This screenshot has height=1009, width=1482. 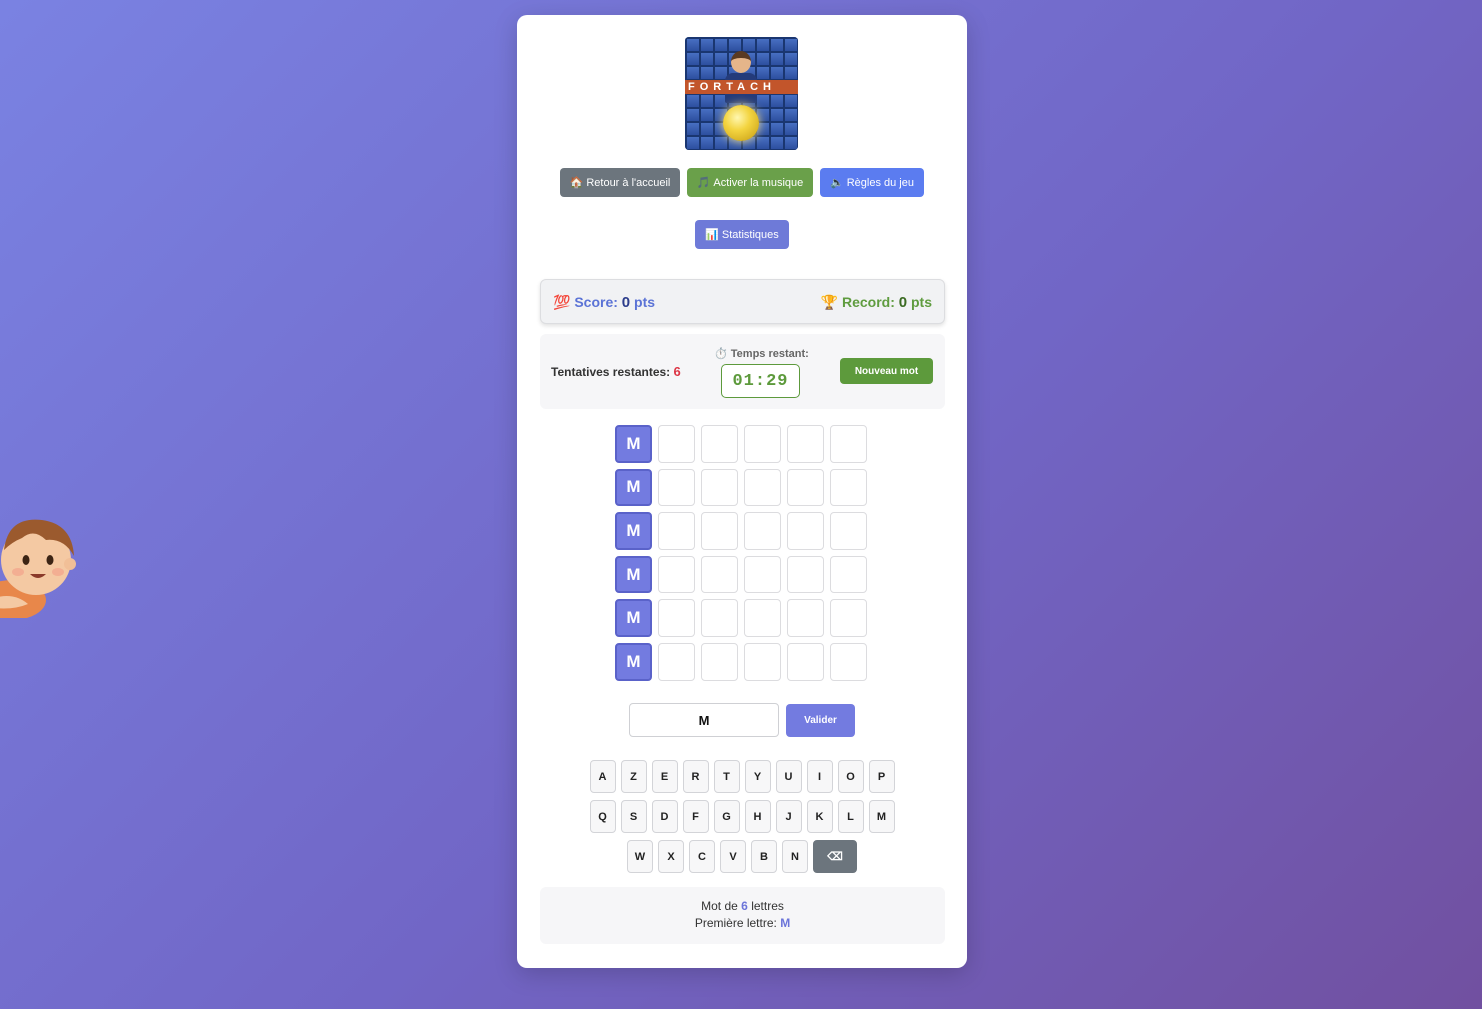 I want to click on house-icon: 🏠, so click(x=576, y=183).